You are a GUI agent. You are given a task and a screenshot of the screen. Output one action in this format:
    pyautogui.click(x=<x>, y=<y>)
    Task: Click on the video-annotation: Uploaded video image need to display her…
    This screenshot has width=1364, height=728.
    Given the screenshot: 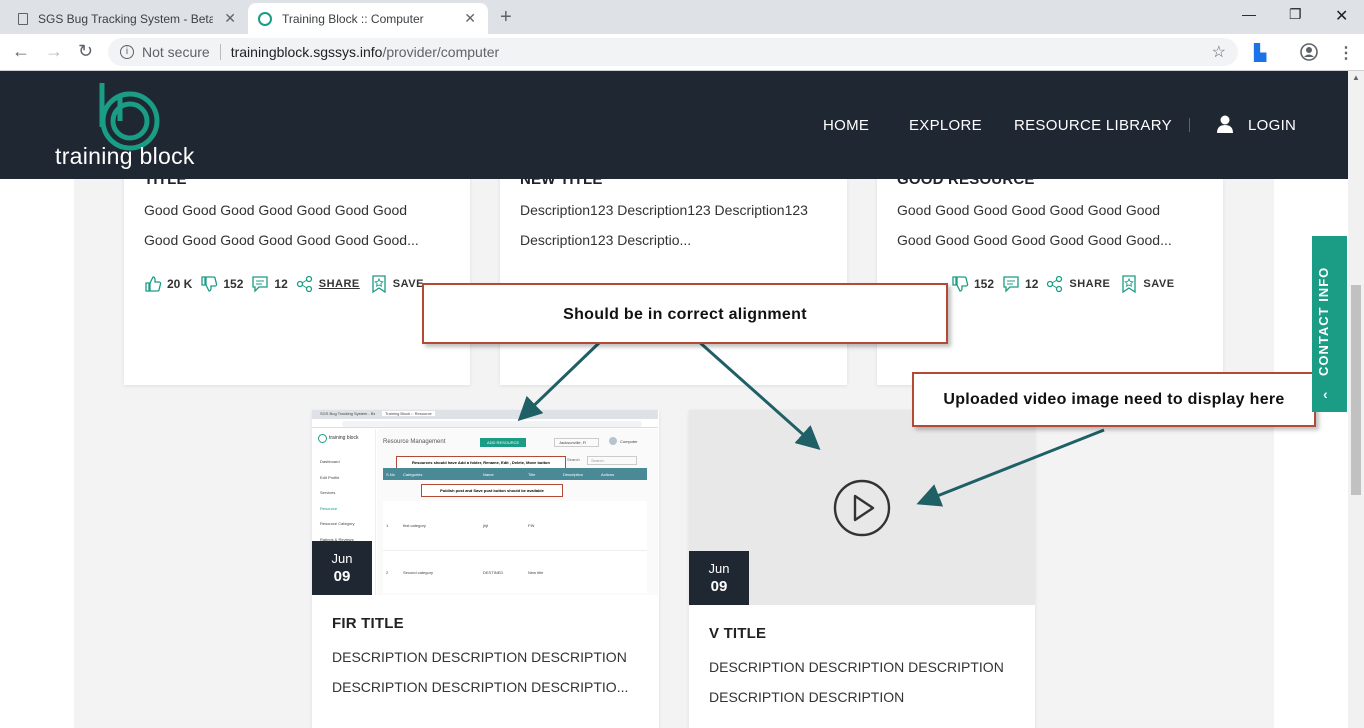 What is the action you would take?
    pyautogui.click(x=1114, y=399)
    